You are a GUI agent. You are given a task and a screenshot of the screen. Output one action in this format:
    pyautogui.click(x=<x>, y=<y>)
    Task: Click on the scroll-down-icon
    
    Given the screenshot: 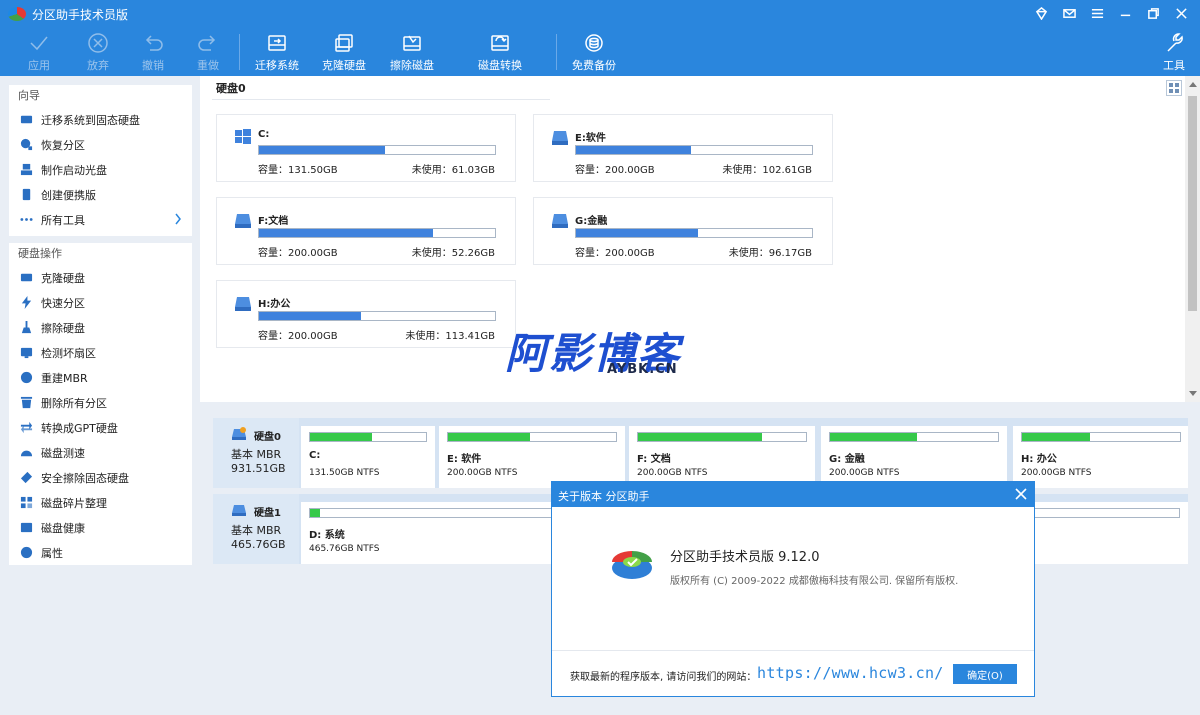 What is the action you would take?
    pyautogui.click(x=1193, y=393)
    